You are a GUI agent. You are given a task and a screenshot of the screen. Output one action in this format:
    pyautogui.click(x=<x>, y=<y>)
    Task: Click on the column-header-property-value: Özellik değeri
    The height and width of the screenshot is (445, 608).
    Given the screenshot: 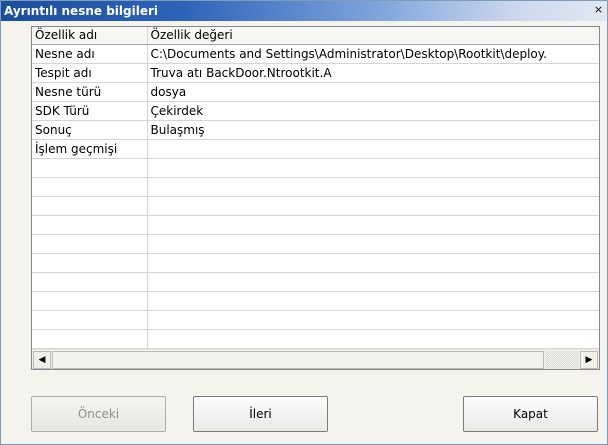 What is the action you would take?
    pyautogui.click(x=373, y=36)
    